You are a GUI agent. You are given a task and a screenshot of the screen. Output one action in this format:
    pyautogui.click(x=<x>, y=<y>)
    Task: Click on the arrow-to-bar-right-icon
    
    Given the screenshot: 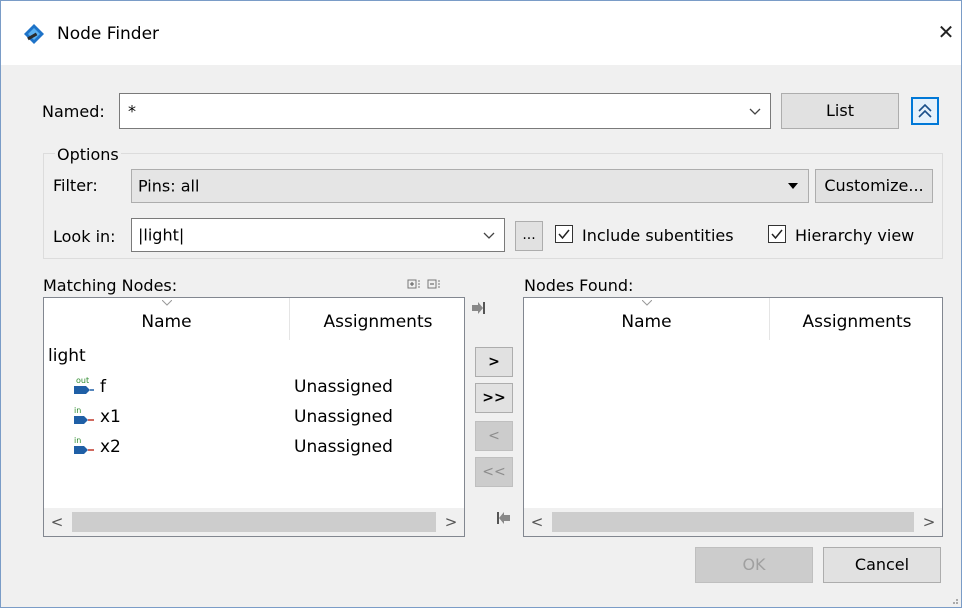 What is the action you would take?
    pyautogui.click(x=478, y=308)
    